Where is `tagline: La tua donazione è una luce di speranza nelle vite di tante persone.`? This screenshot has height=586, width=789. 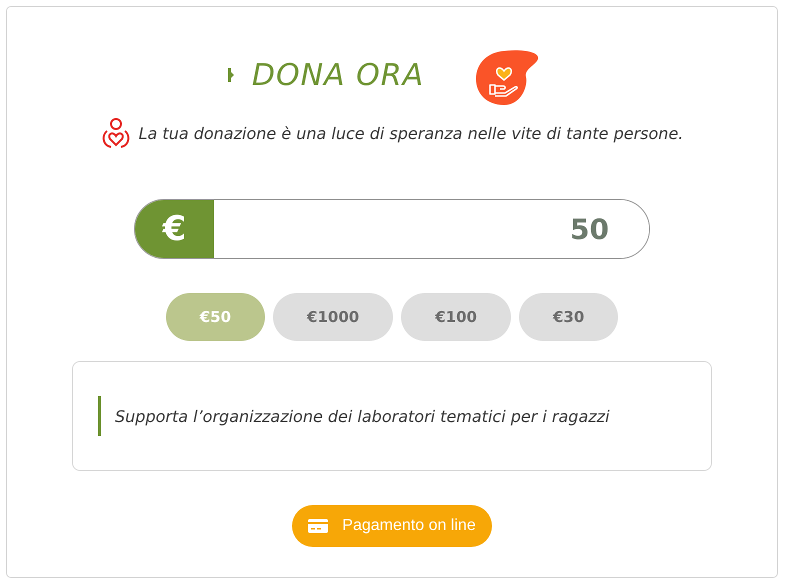 tagline: La tua donazione è una luce di speranza nelle vite di tante persone. is located at coordinates (411, 133).